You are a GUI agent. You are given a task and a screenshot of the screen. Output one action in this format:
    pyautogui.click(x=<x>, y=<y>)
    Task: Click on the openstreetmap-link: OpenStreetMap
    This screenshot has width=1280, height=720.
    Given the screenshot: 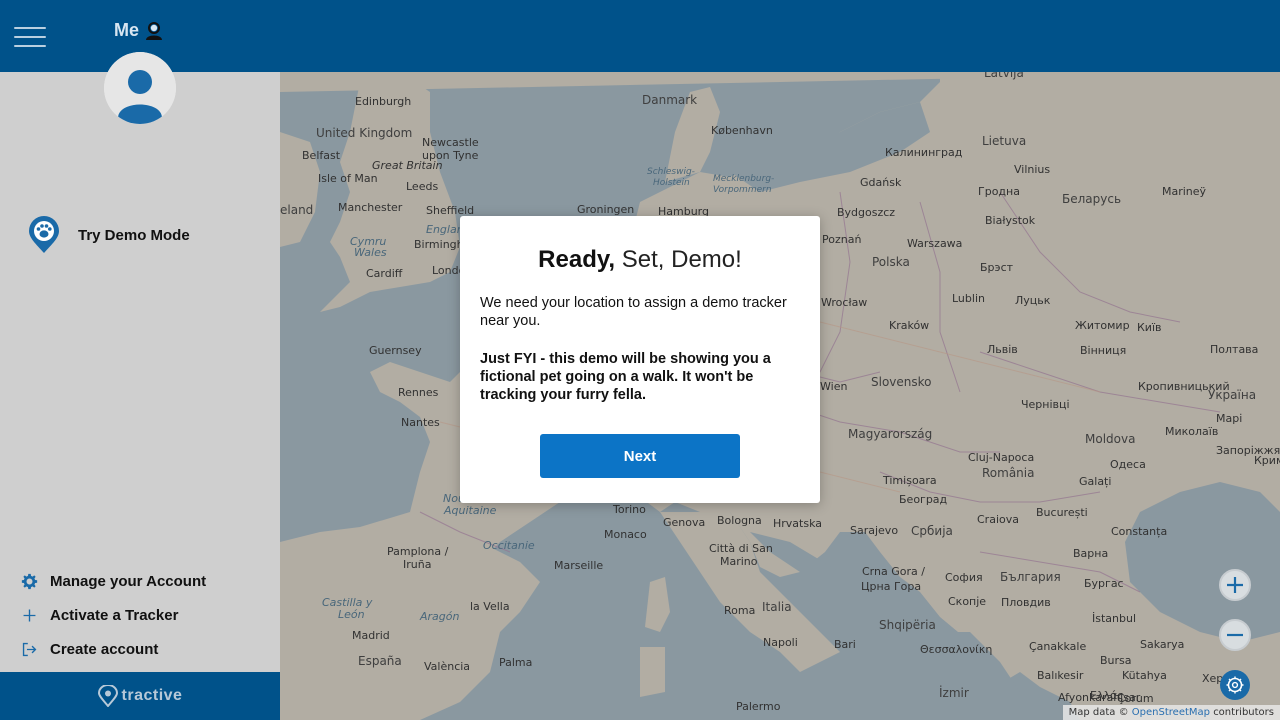 What is the action you would take?
    pyautogui.click(x=1171, y=712)
    